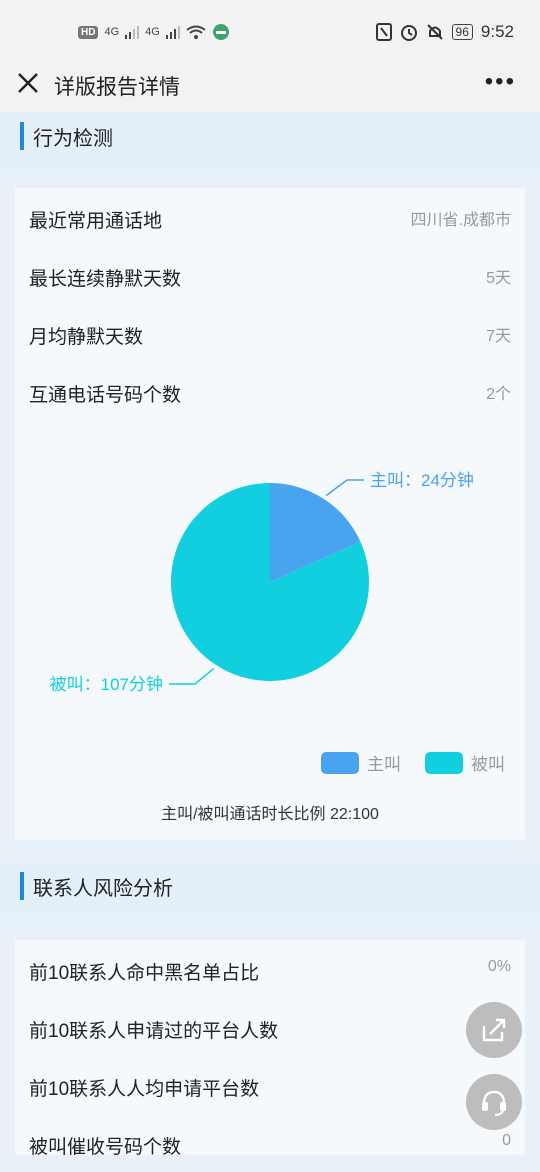  What do you see at coordinates (105, 279) in the screenshot?
I see `row-label: 最长连续静默天数` at bounding box center [105, 279].